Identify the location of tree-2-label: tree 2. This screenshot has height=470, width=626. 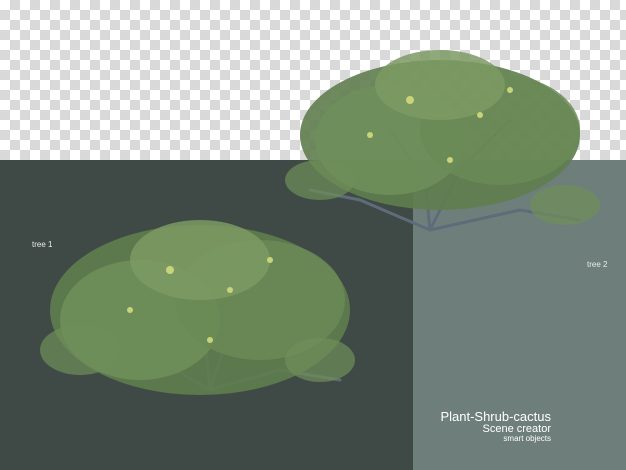
(597, 264).